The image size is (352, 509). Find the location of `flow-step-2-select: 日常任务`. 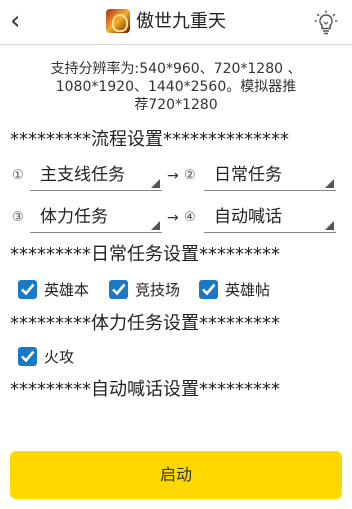

flow-step-2-select: 日常任务 is located at coordinates (270, 176).